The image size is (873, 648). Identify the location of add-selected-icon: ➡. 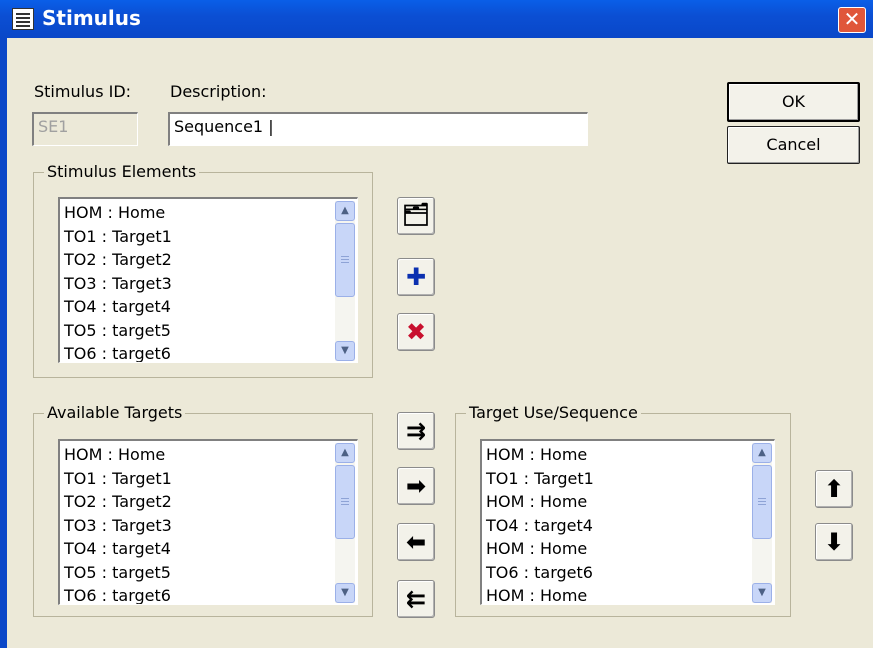
(416, 486).